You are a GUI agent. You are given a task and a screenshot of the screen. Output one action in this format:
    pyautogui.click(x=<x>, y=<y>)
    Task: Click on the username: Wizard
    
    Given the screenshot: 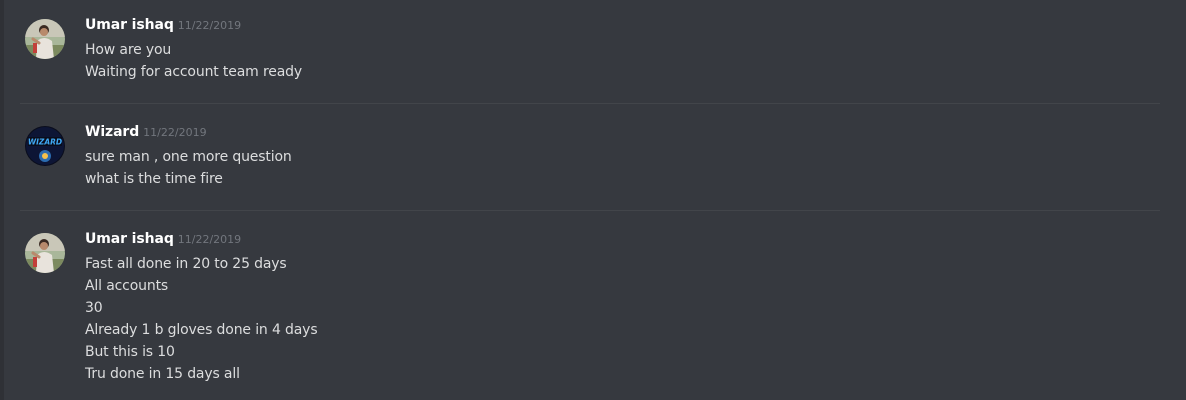 What is the action you would take?
    pyautogui.click(x=112, y=132)
    